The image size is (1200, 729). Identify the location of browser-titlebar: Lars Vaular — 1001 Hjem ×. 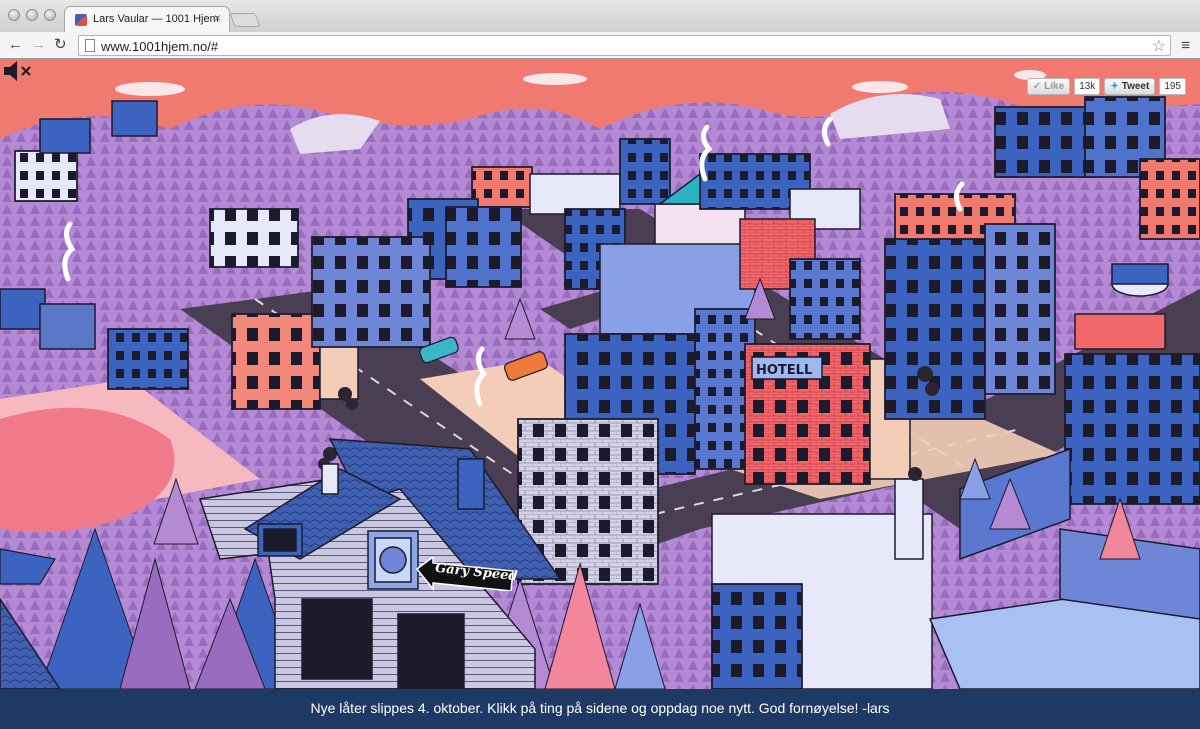
(600, 16).